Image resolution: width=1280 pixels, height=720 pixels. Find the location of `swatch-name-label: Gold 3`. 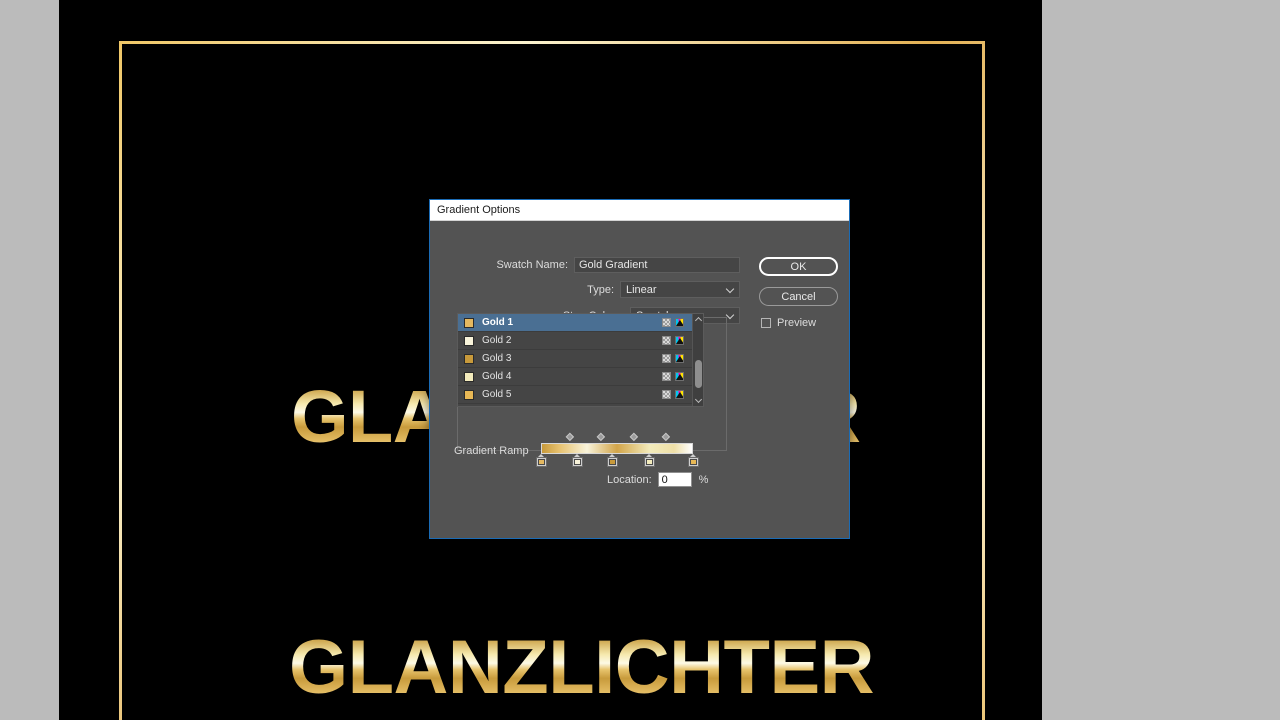

swatch-name-label: Gold 3 is located at coordinates (497, 358).